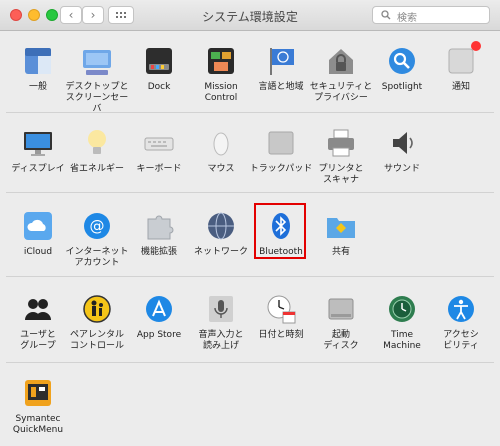 The width and height of the screenshot is (500, 446). Describe the element at coordinates (281, 316) in the screenshot. I see `pref-date-time: 日付と時刻` at that location.